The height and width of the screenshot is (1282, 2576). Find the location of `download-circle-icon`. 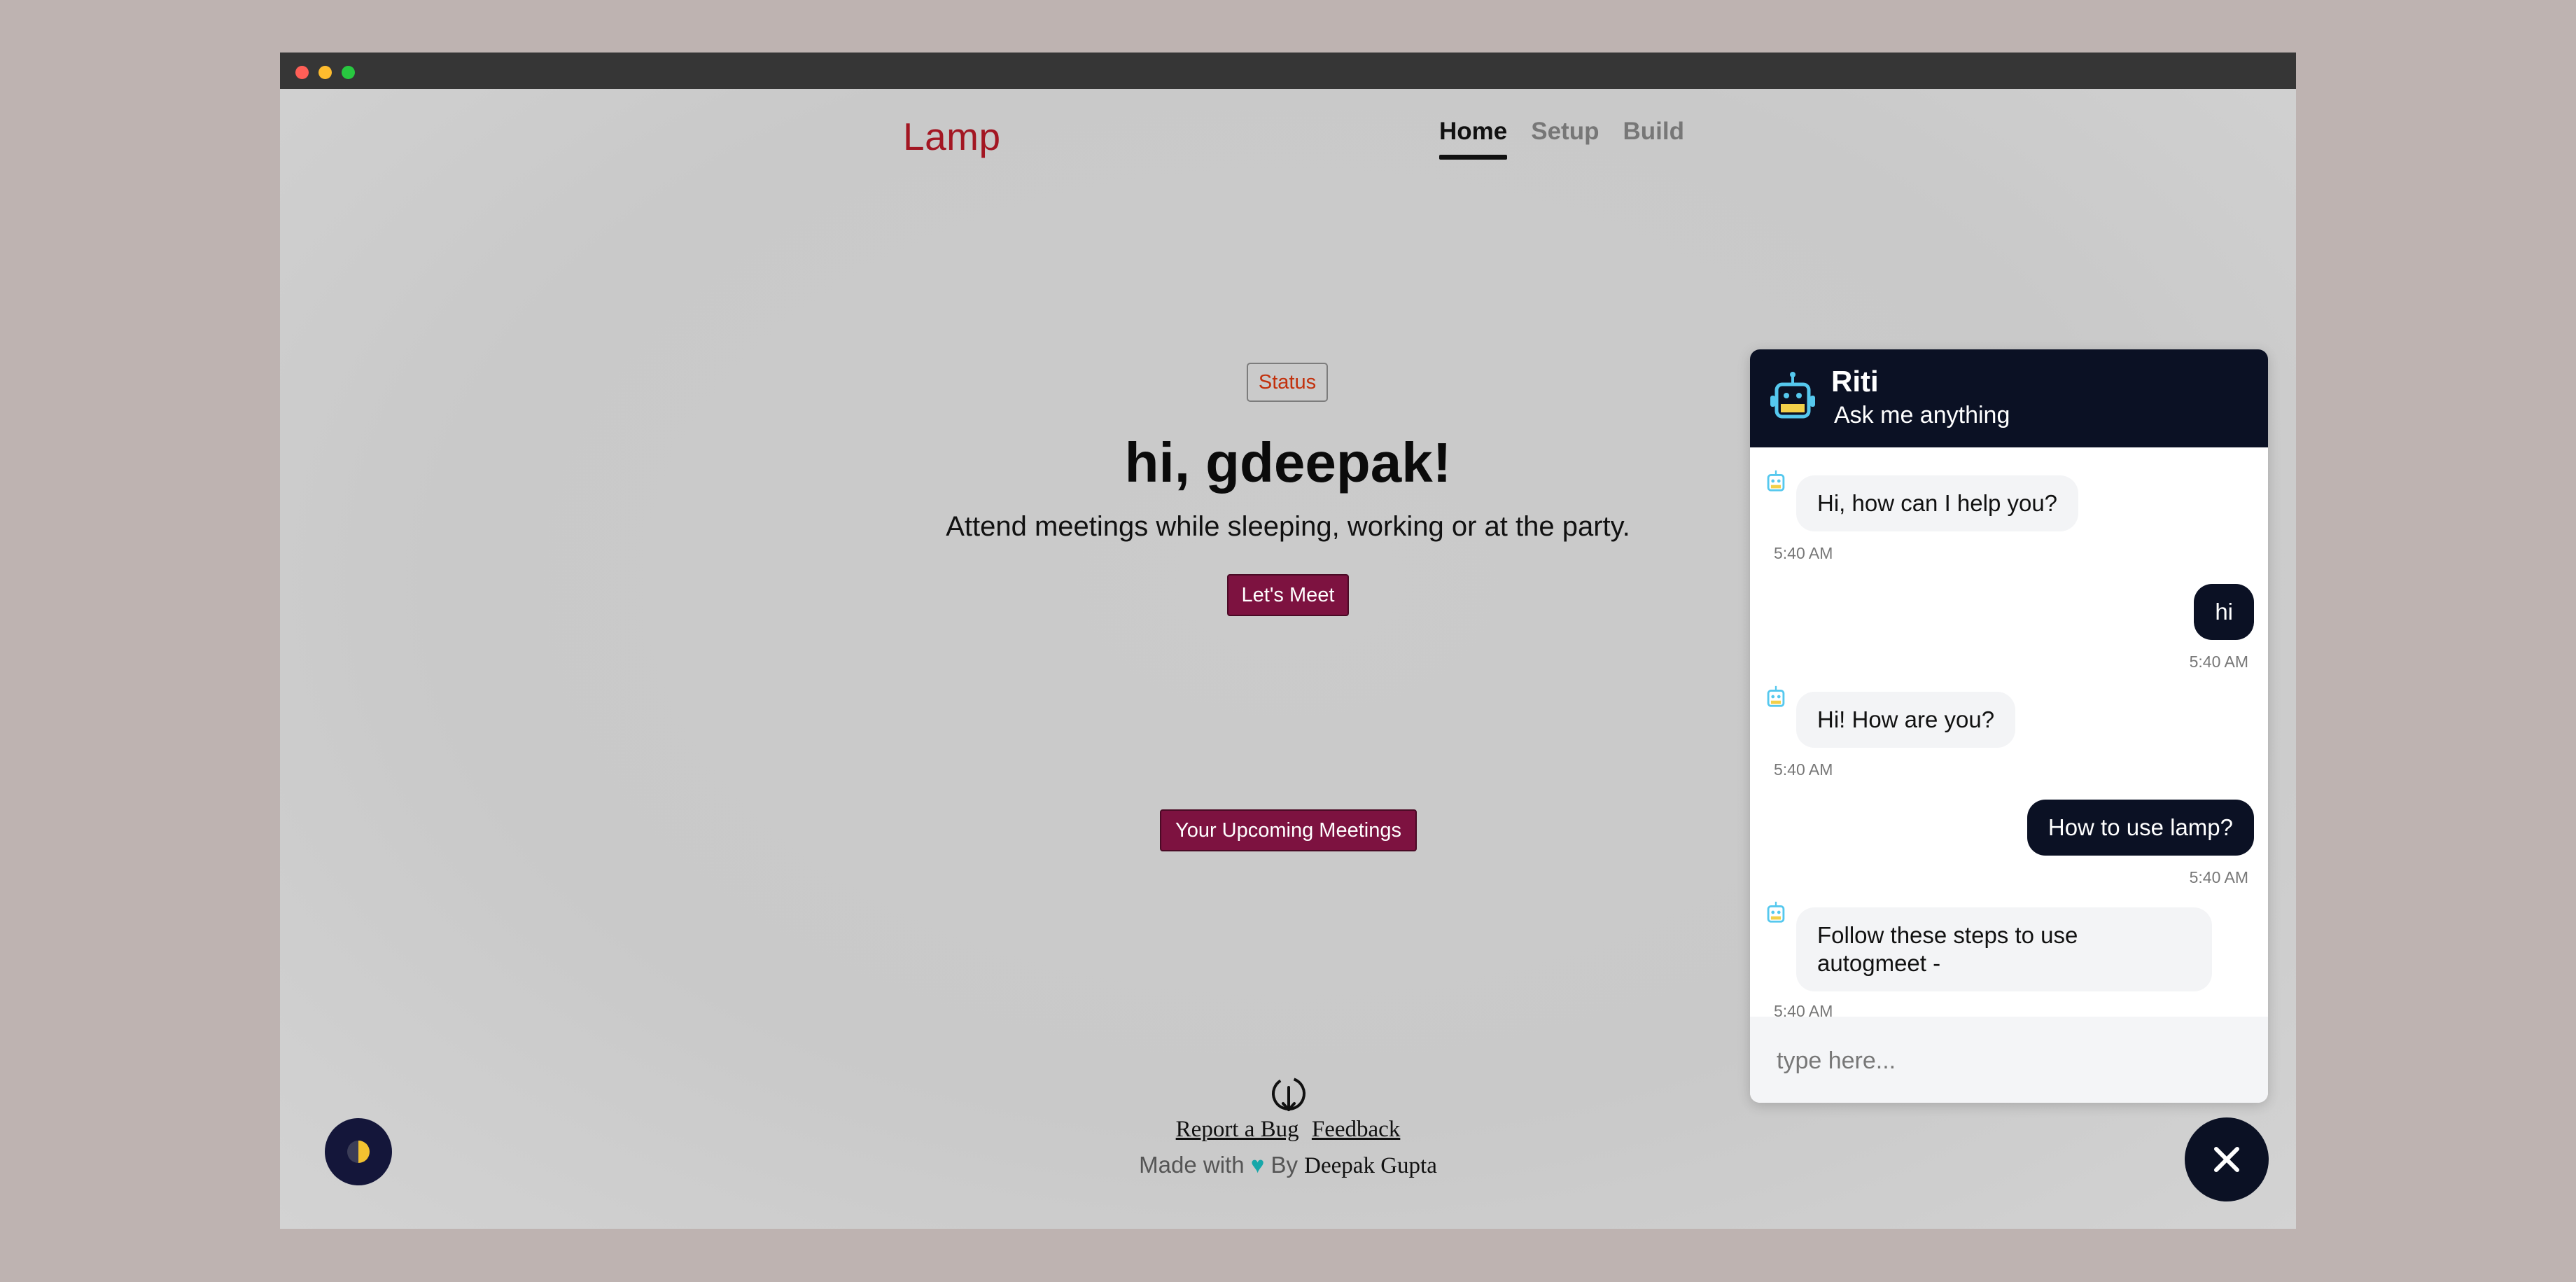

download-circle-icon is located at coordinates (1289, 1094).